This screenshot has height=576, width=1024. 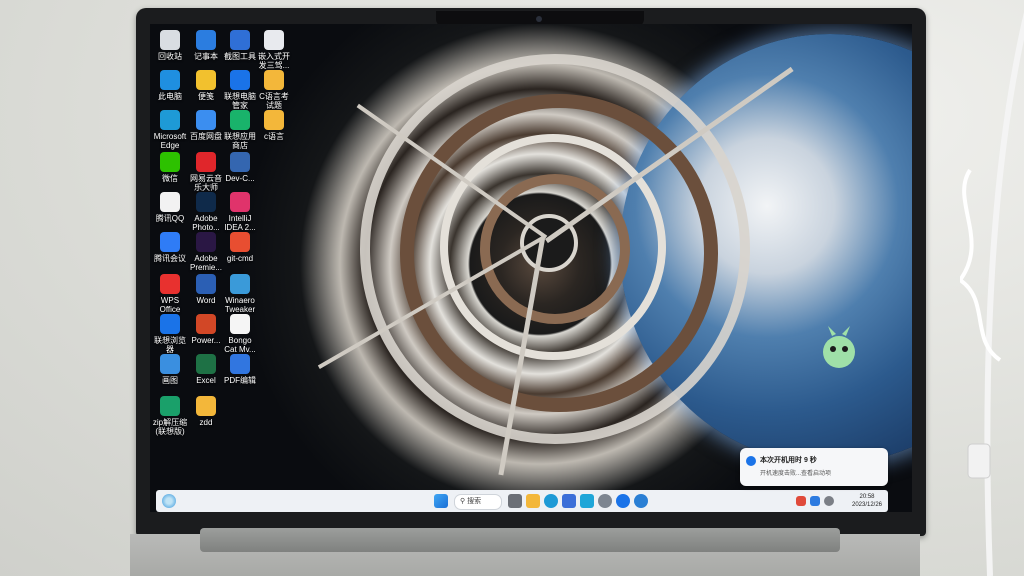 What do you see at coordinates (814, 467) in the screenshot?
I see `notification-toast: 本次开机用时 9 秒 开机速度击败...查看启动项` at bounding box center [814, 467].